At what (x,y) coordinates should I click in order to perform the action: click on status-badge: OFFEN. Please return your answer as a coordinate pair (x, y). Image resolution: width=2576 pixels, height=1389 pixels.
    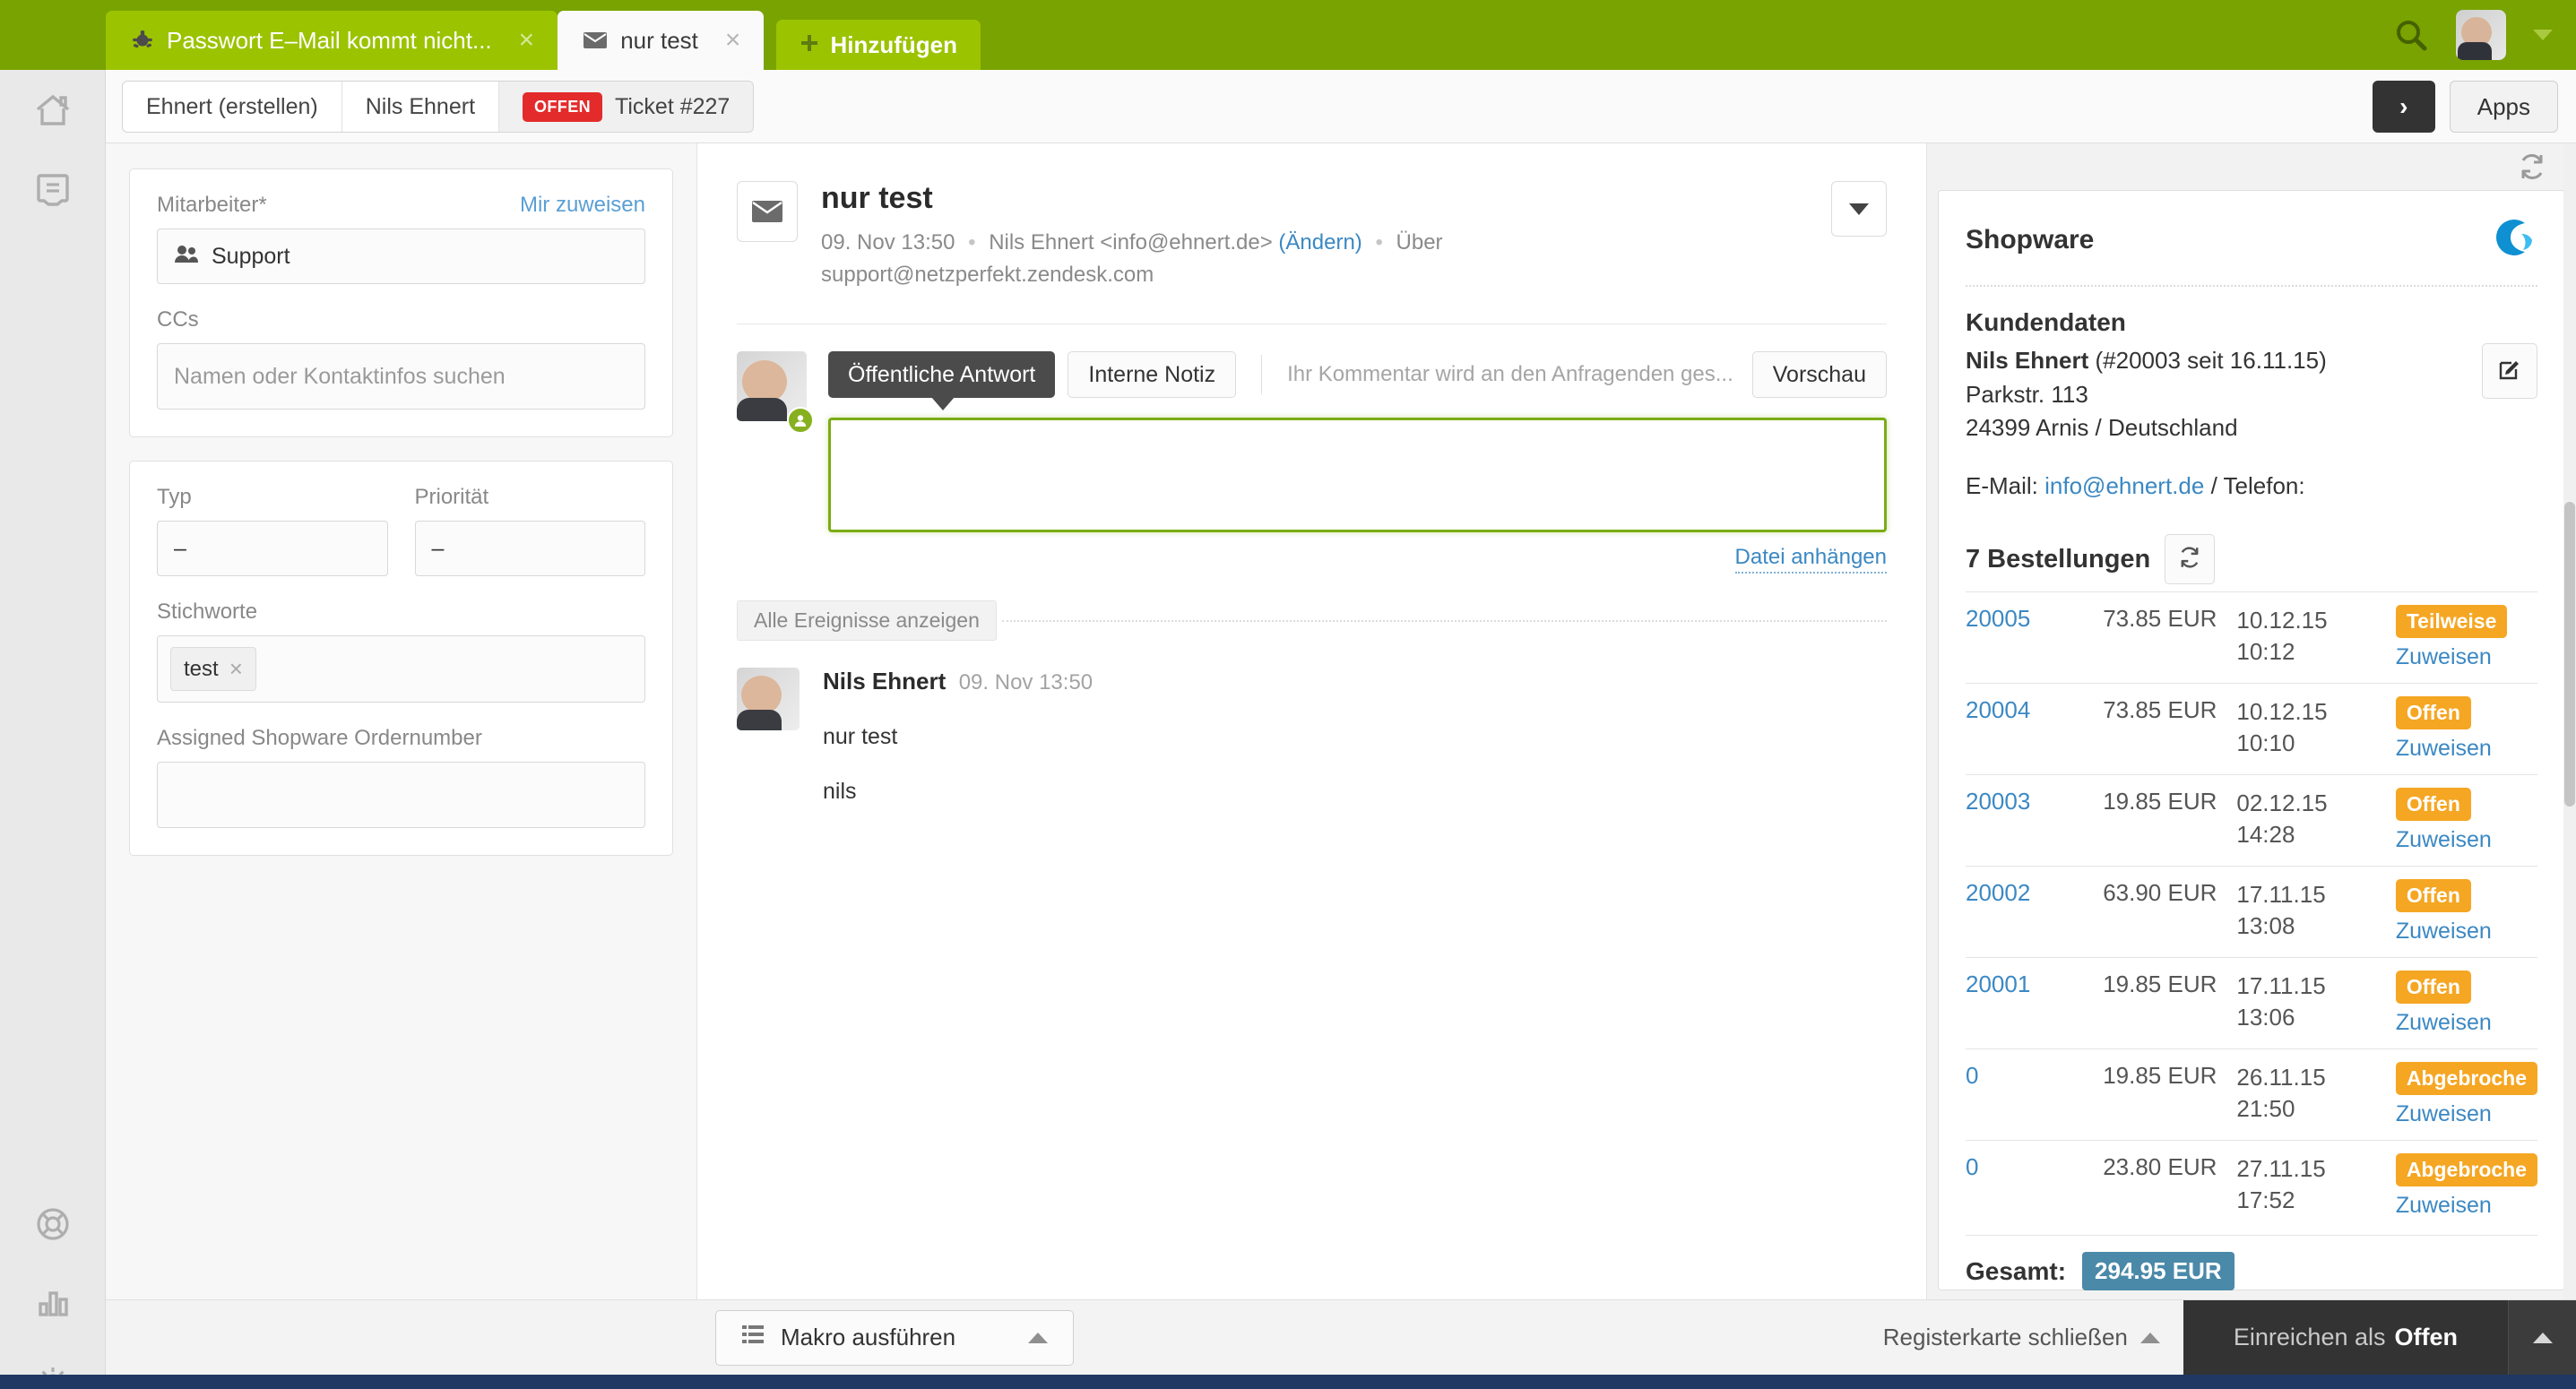
    Looking at the image, I should click on (563, 106).